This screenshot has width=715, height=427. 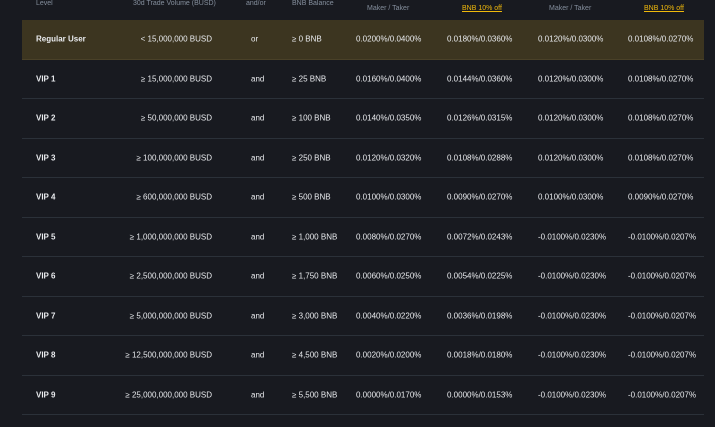 I want to click on level-cell: VIP 8, so click(x=46, y=355).